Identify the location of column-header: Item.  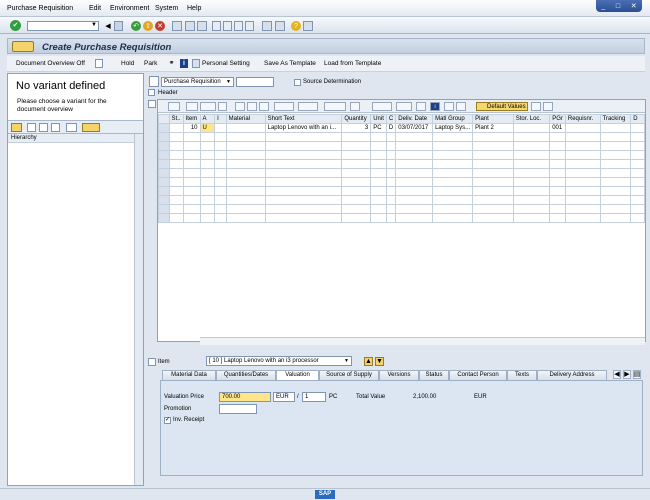
(191, 119).